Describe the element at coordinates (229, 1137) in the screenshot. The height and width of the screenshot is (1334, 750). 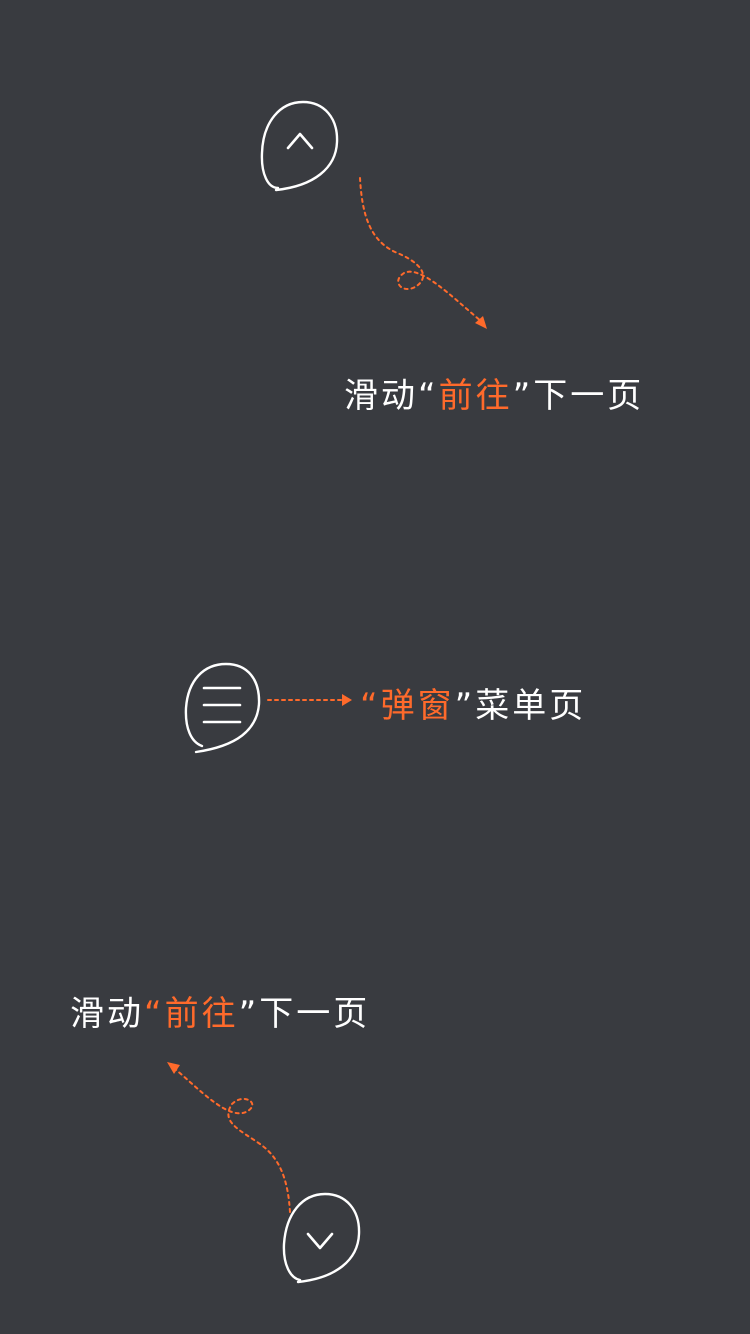
I see `dotted-arrow-down-hint` at that location.